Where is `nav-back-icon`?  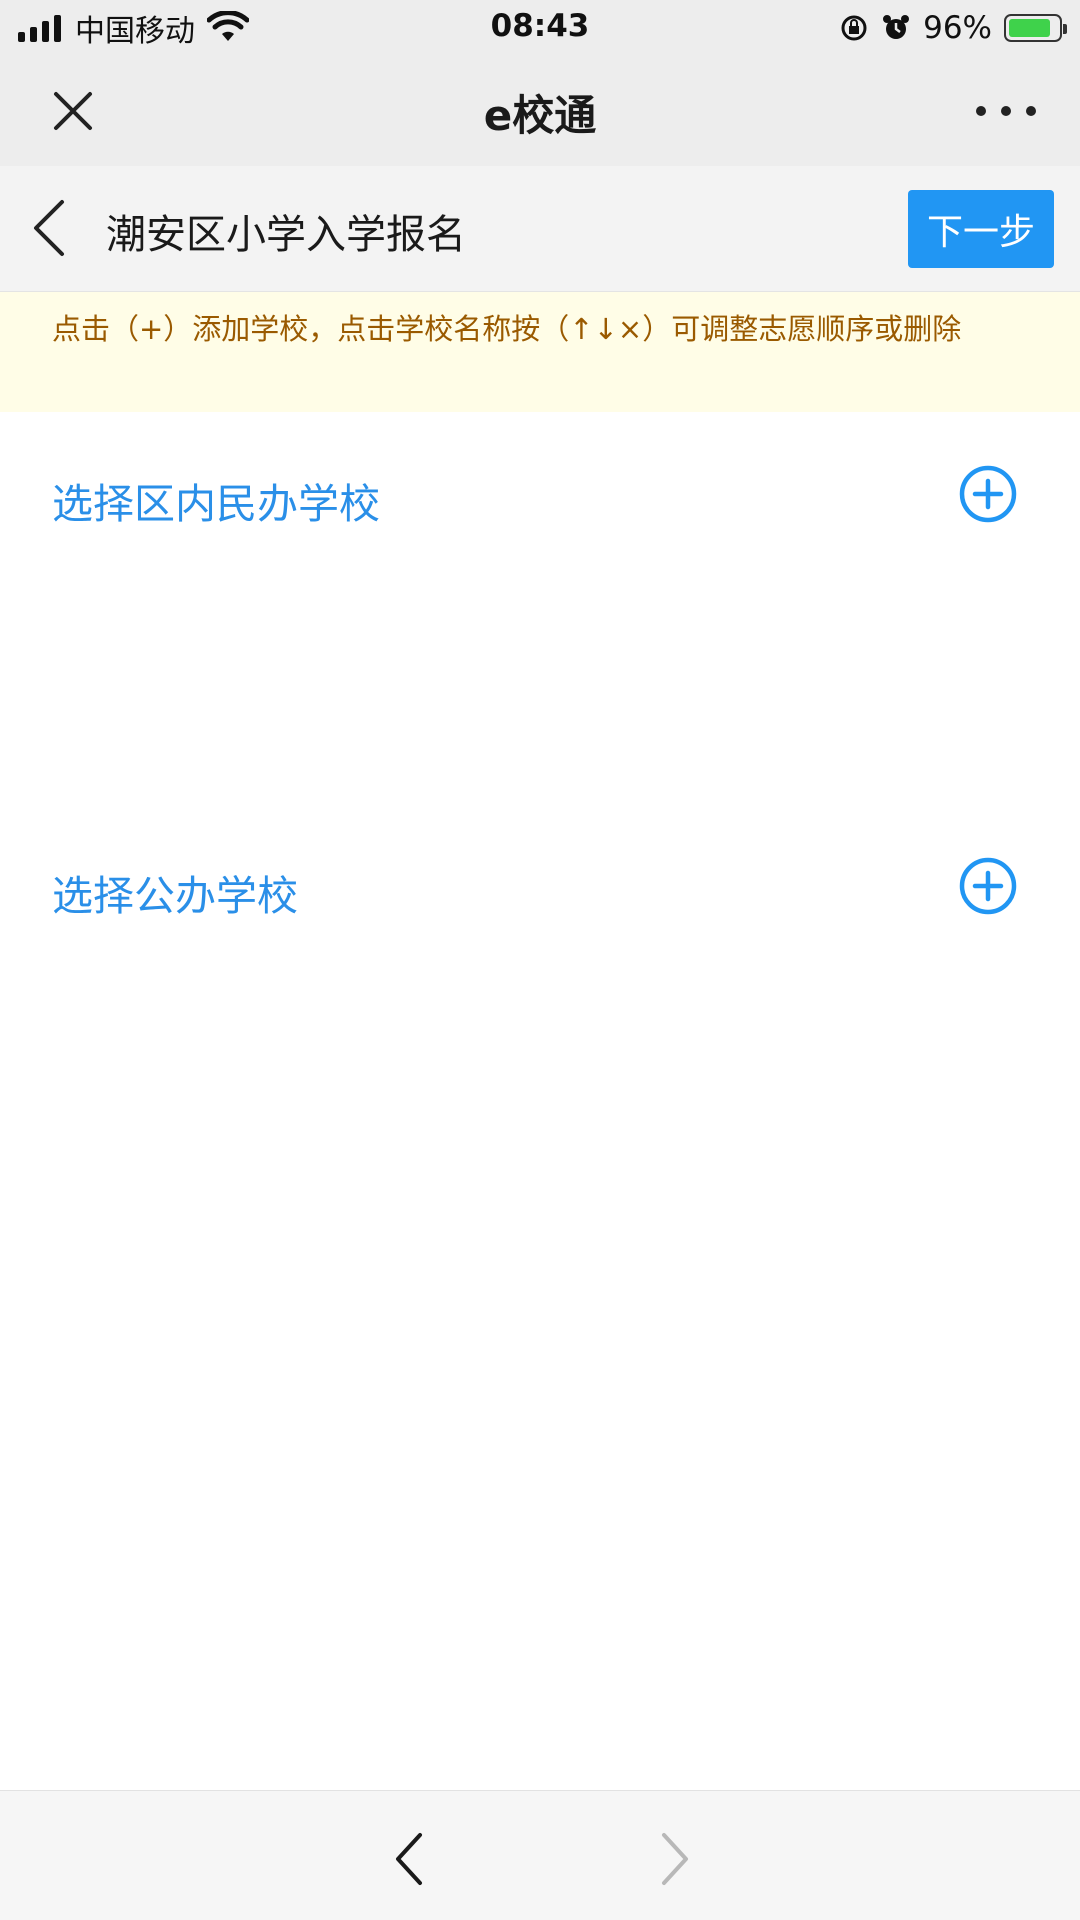
nav-back-icon is located at coordinates (410, 1859).